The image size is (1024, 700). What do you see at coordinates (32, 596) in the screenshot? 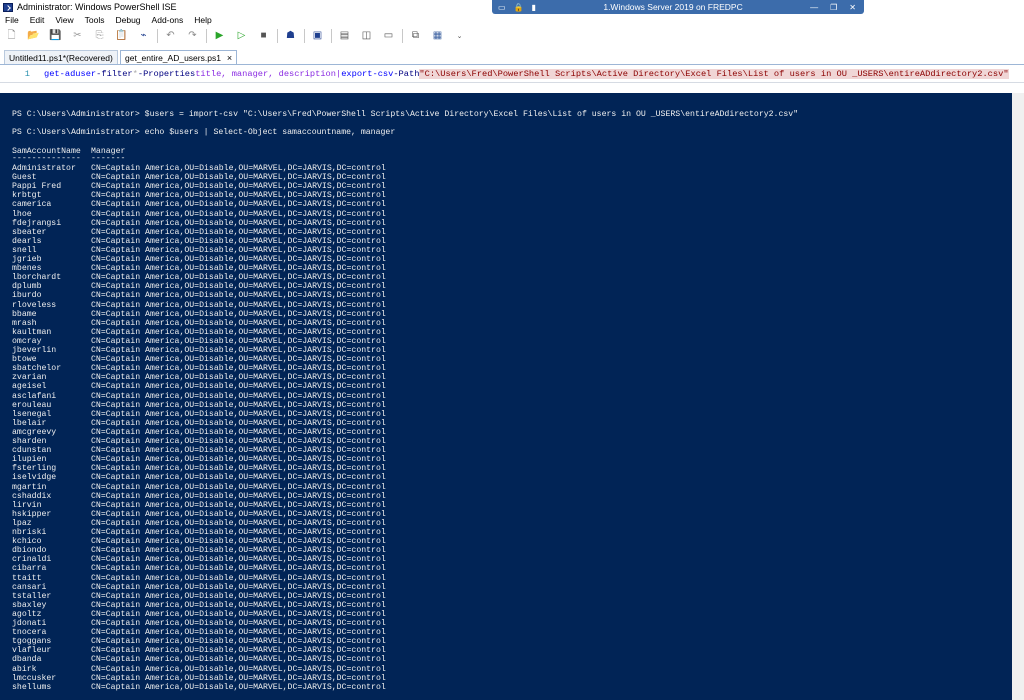
I see `row-samaccountname: tstaller` at bounding box center [32, 596].